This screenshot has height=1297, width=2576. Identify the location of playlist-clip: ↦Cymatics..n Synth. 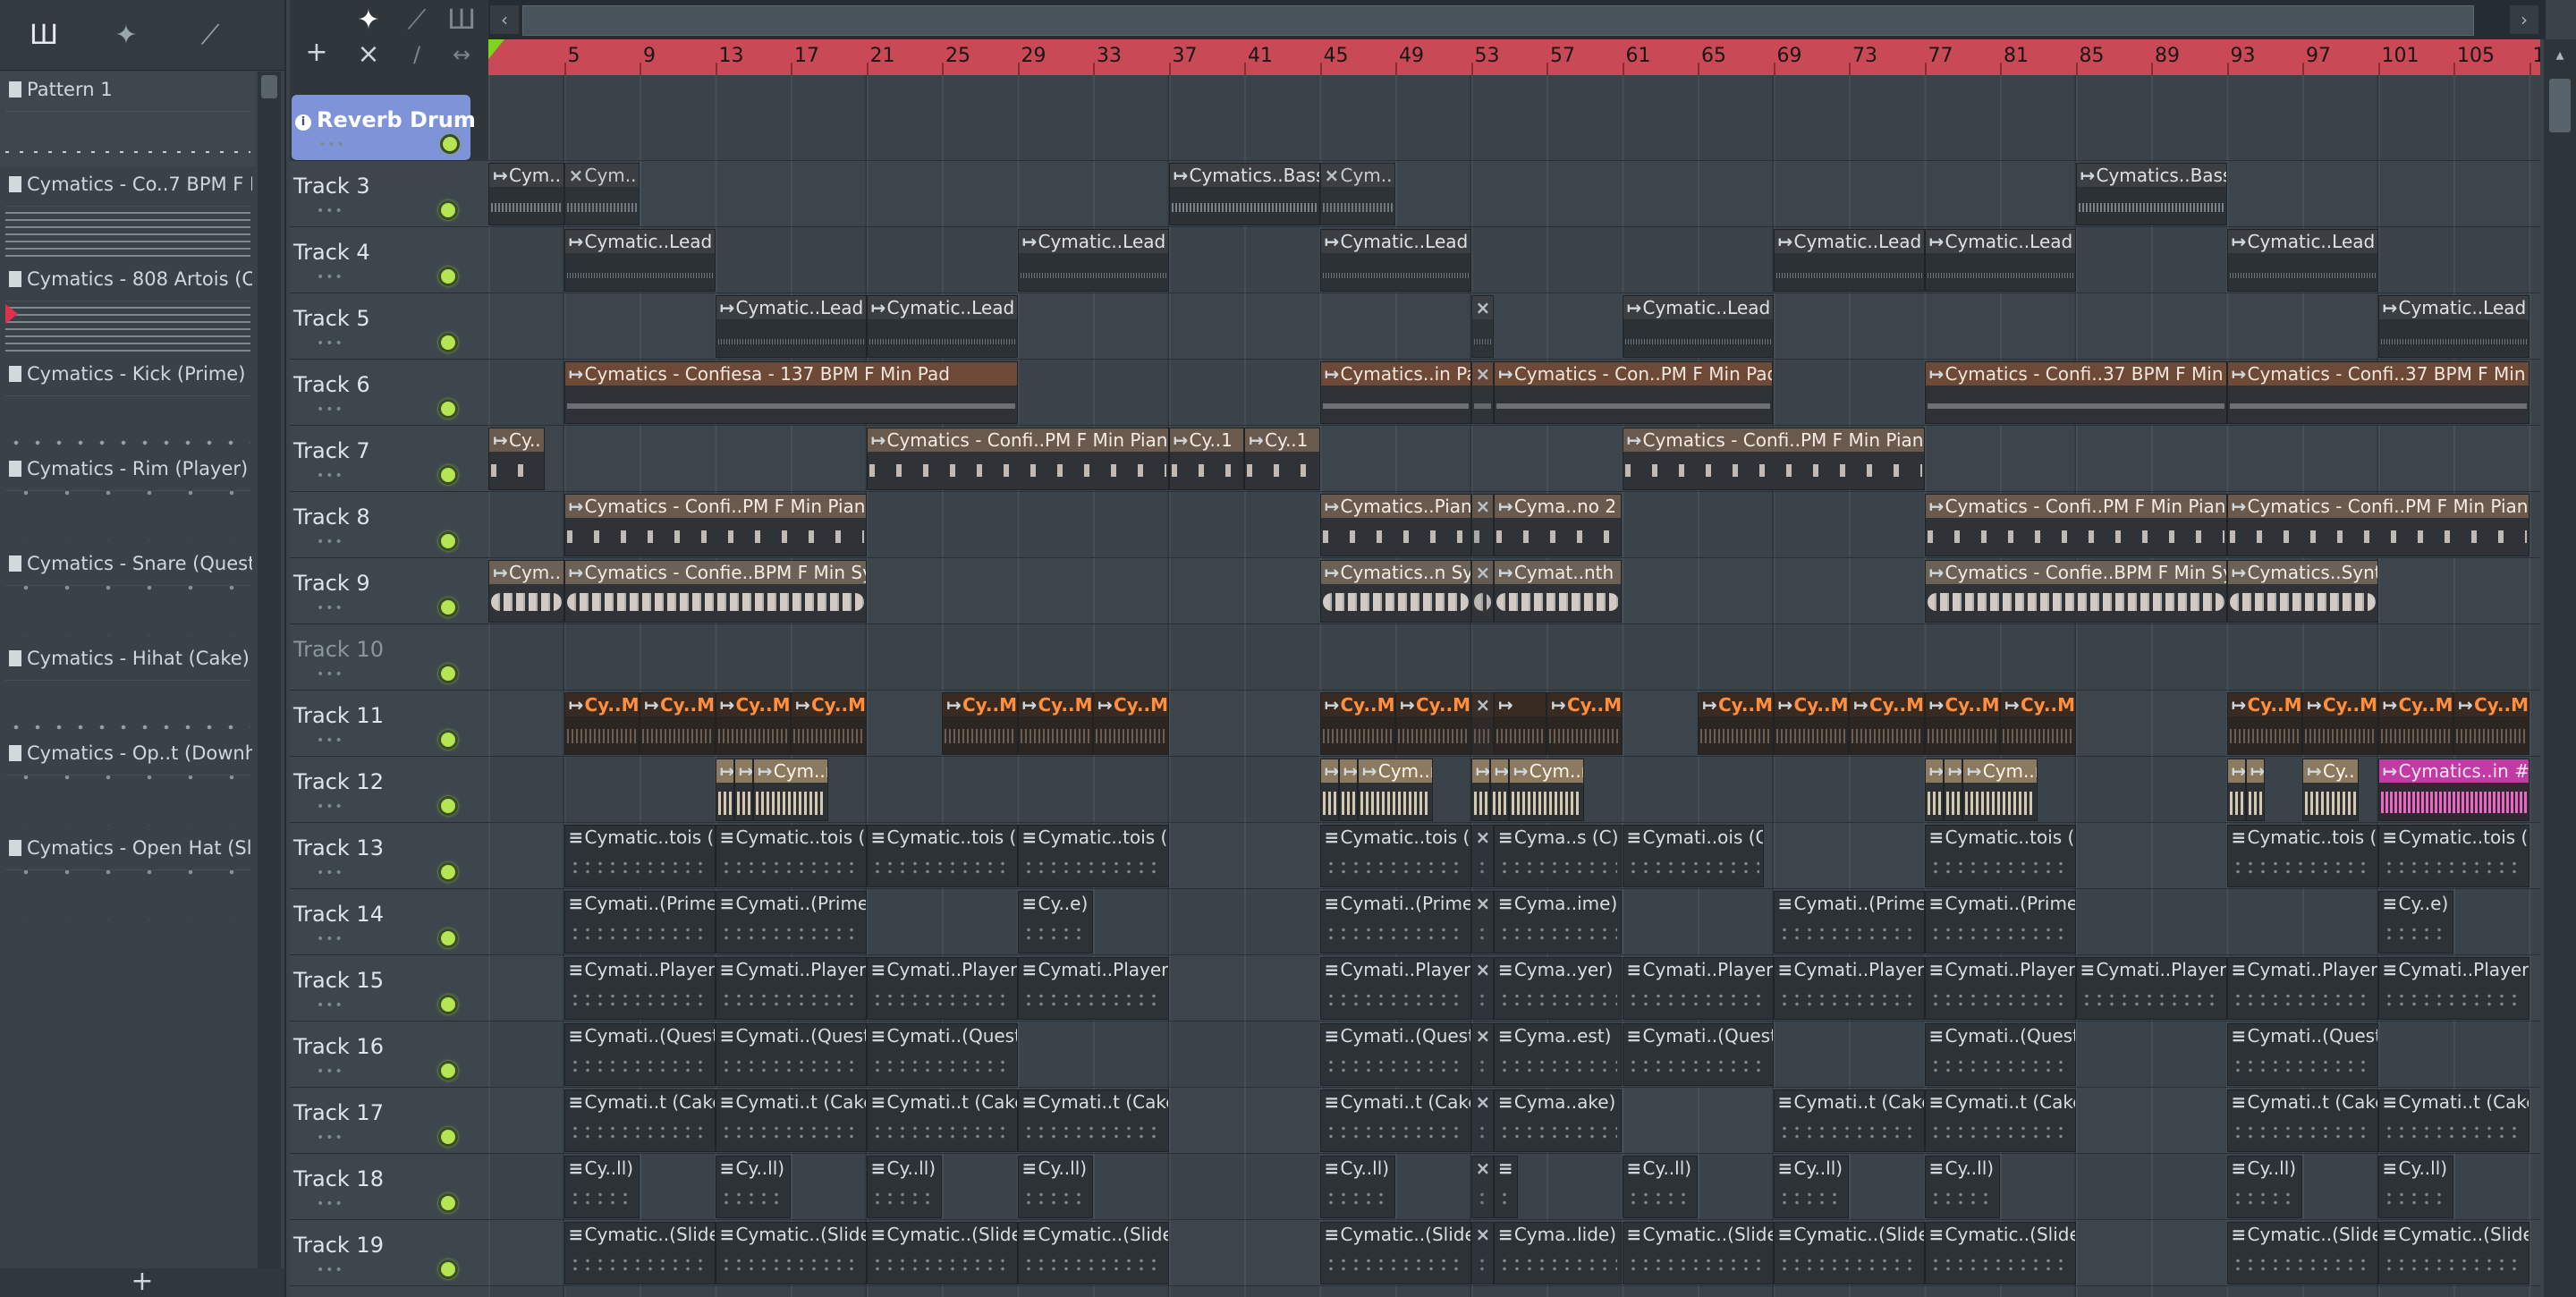
(1395, 591).